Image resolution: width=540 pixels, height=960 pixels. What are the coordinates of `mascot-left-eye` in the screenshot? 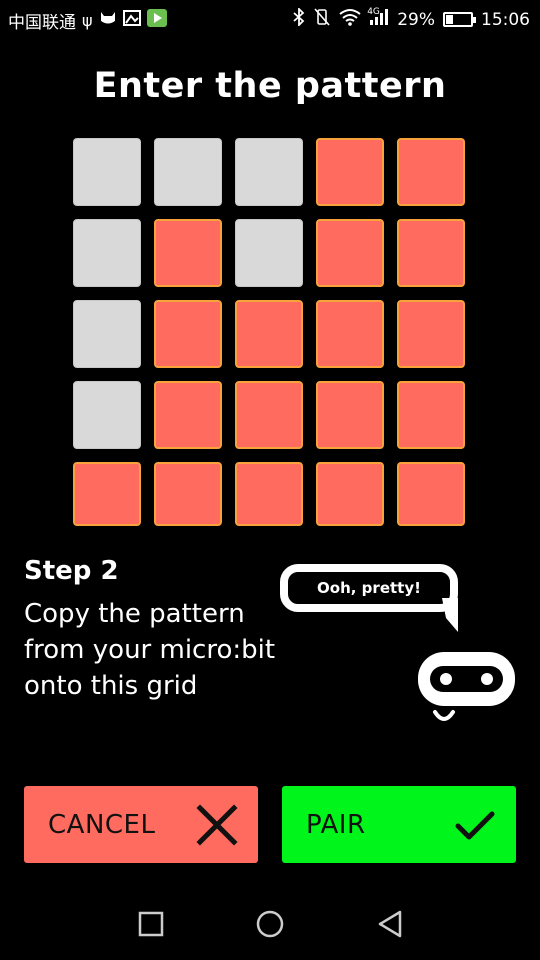 It's located at (446, 679).